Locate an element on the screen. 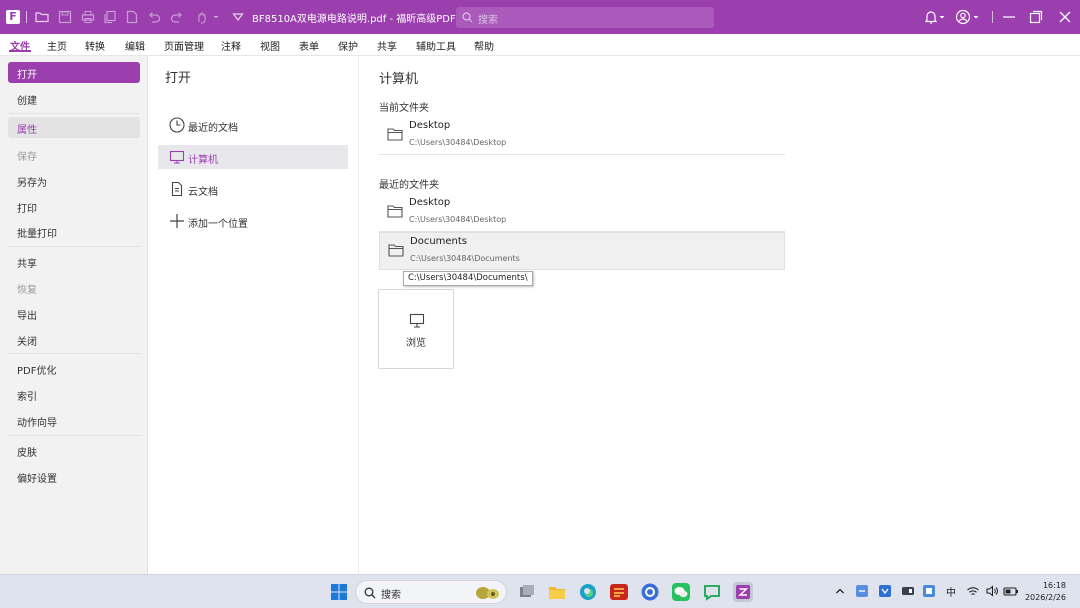 This screenshot has height=608, width=1080. title-separator is located at coordinates (993, 17).